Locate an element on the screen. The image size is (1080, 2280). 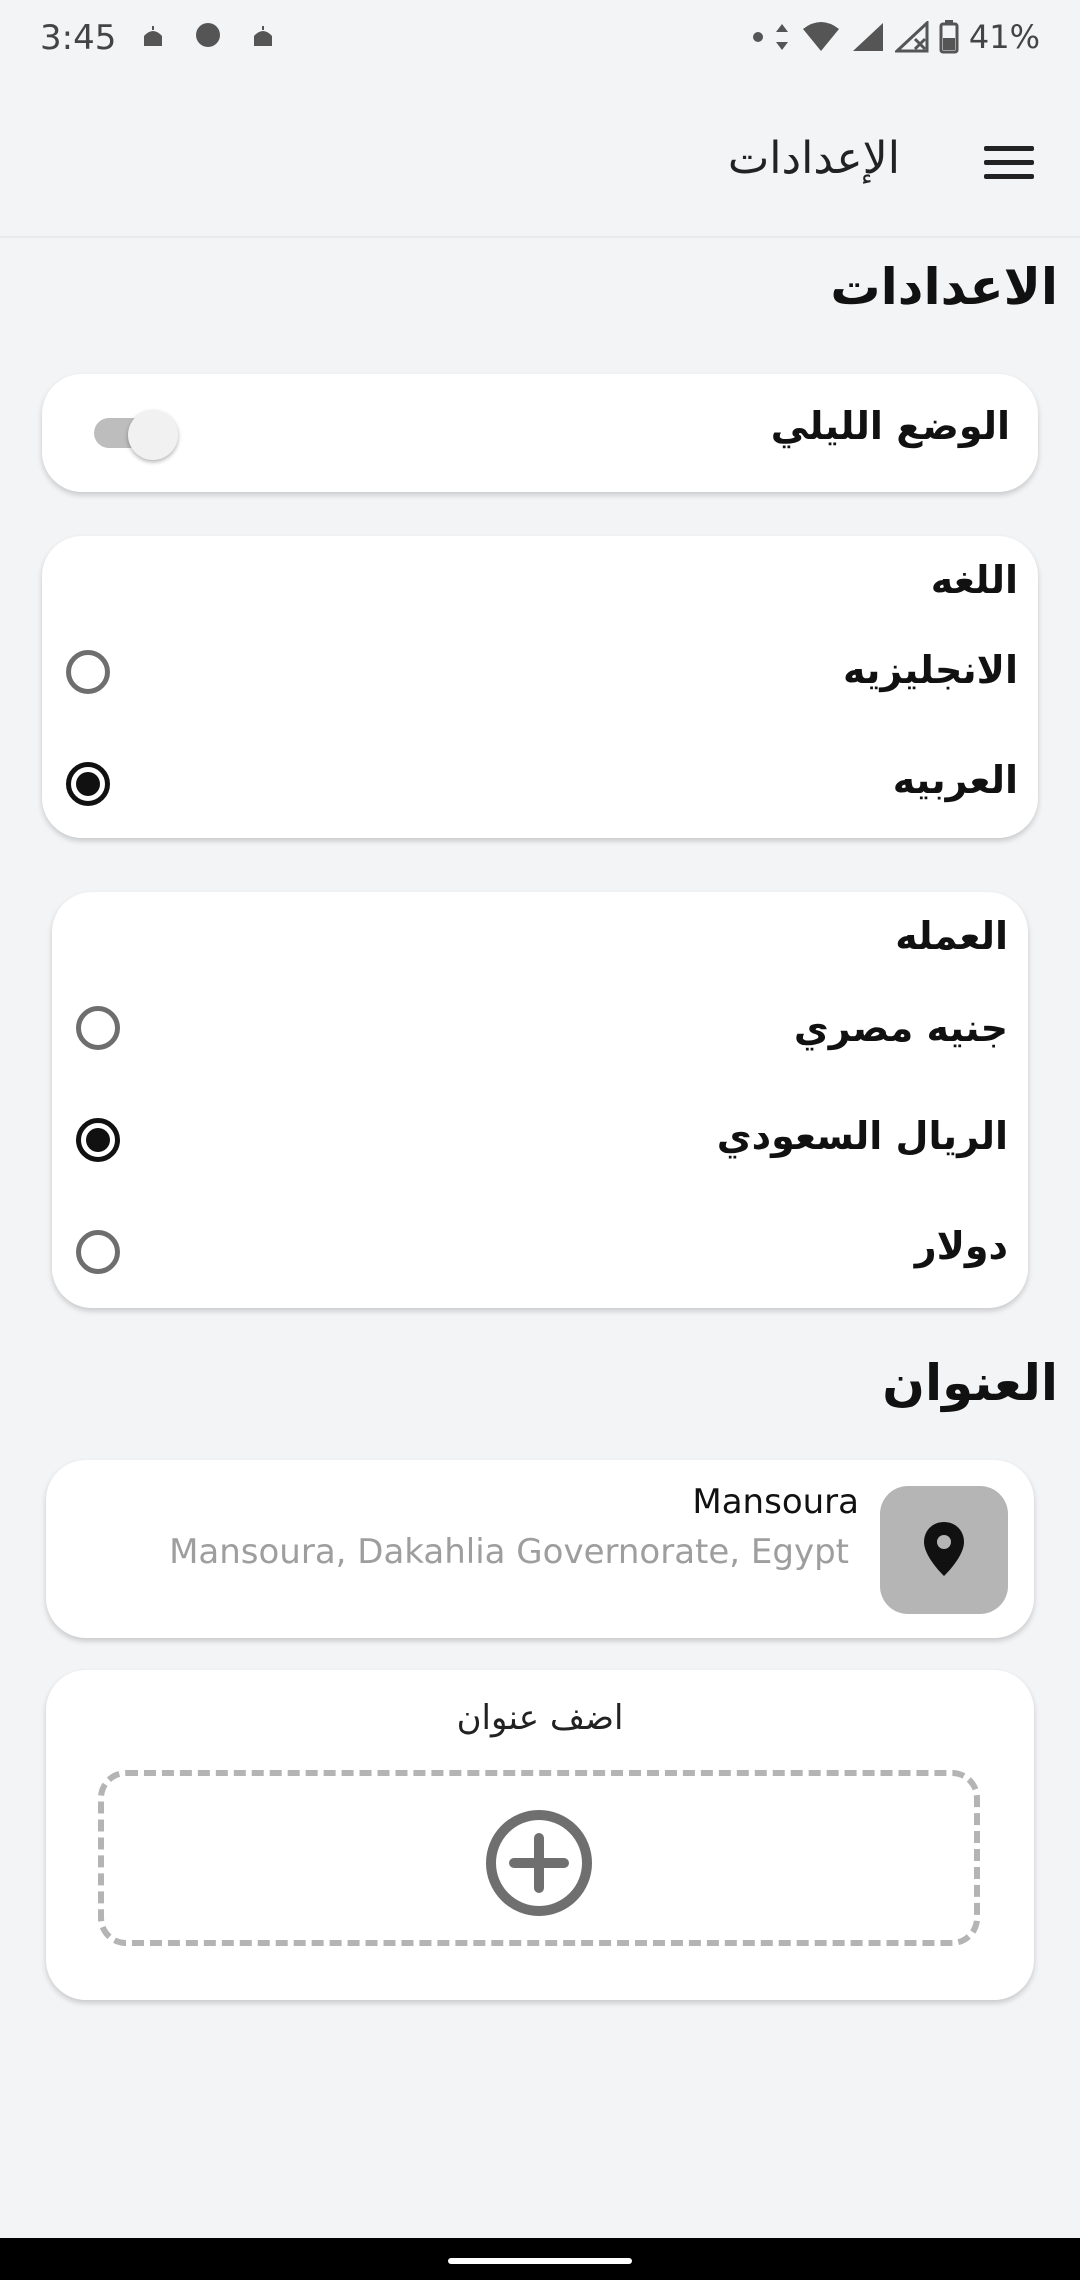
currency-usd-radio is located at coordinates (98, 1252).